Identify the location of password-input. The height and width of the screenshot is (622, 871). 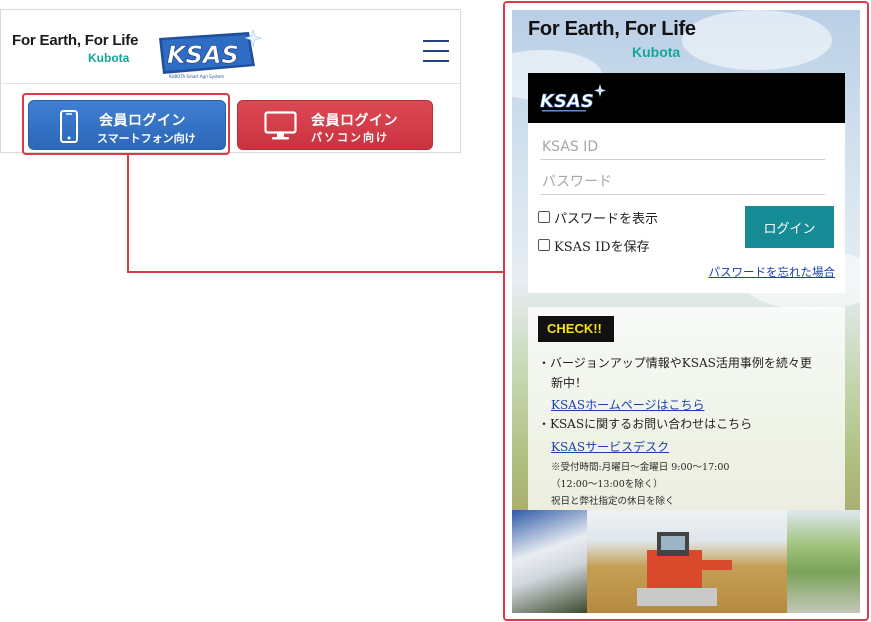
(682, 182).